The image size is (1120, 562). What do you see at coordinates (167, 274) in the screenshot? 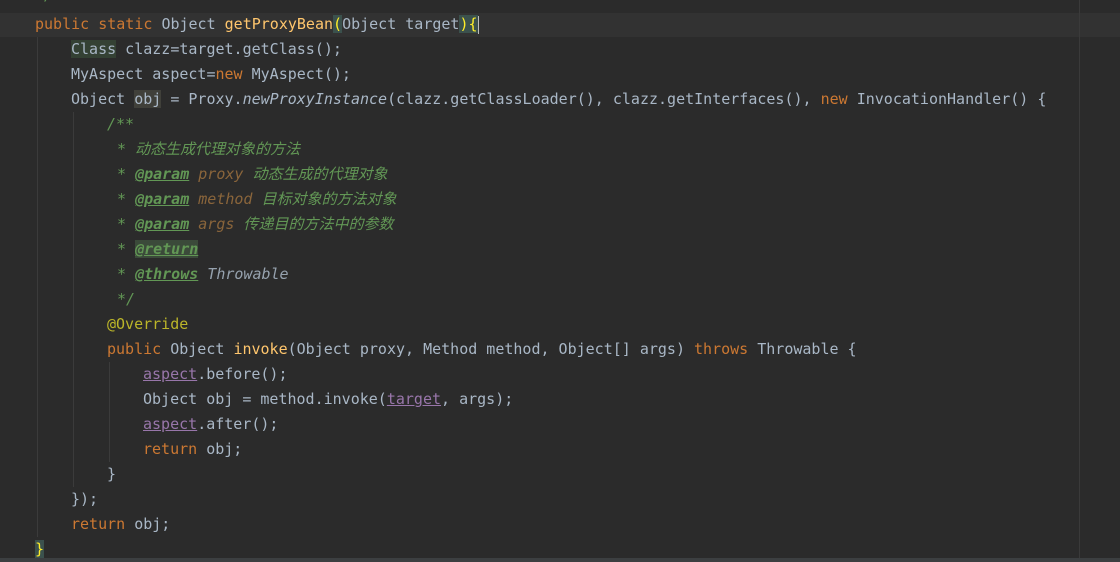
I see `doc-tag: @throws` at bounding box center [167, 274].